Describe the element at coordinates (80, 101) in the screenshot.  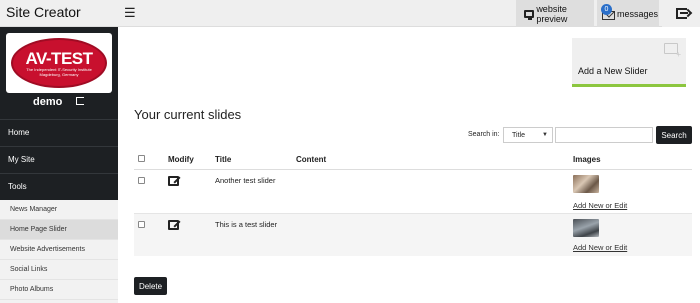
I see `user-sign-out-icon` at that location.